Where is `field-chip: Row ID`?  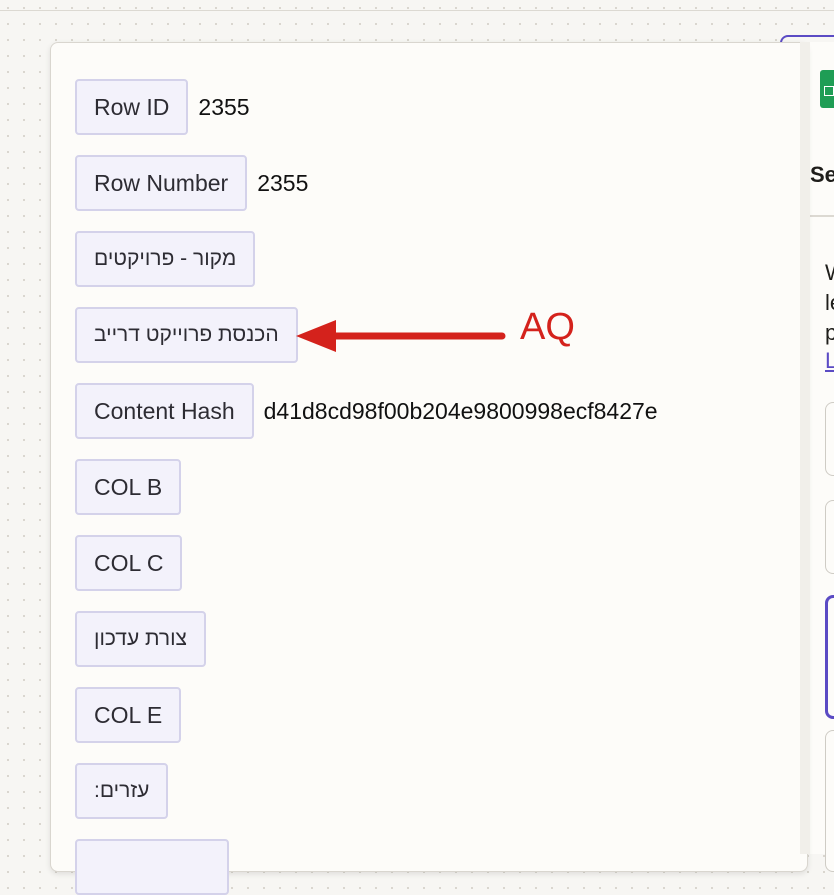 field-chip: Row ID is located at coordinates (132, 107).